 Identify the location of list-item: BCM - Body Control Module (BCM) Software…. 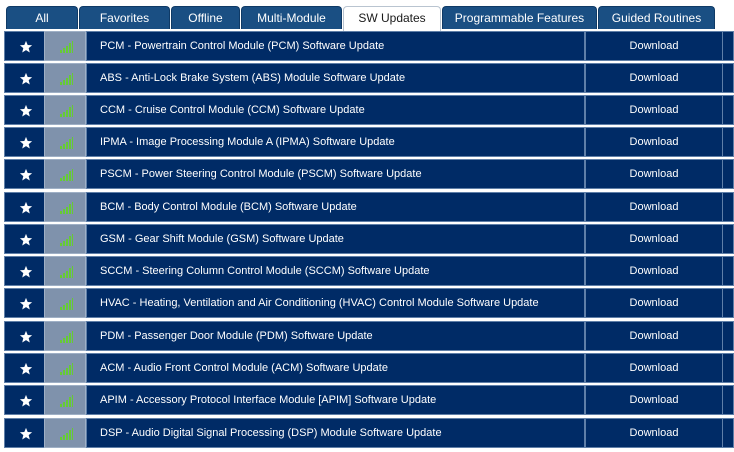
(369, 207).